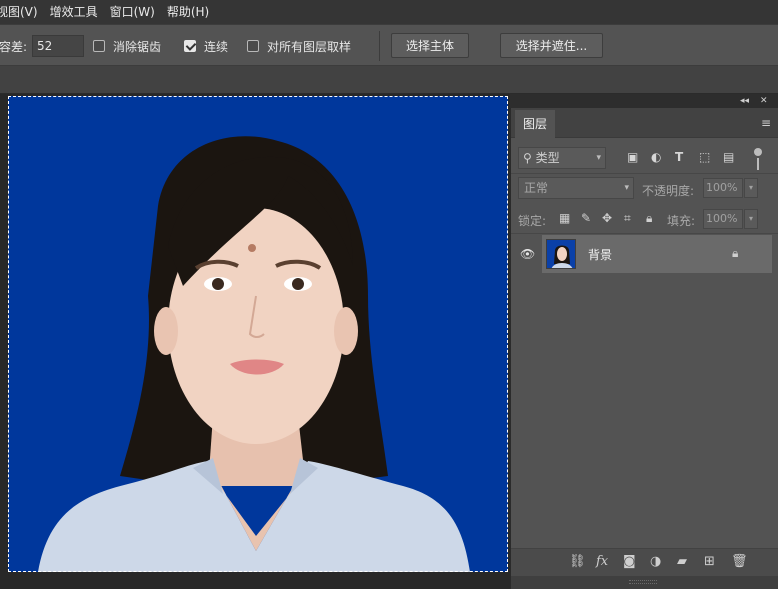  Describe the element at coordinates (527, 254) in the screenshot. I see `eye-icon: 👁︎` at that location.